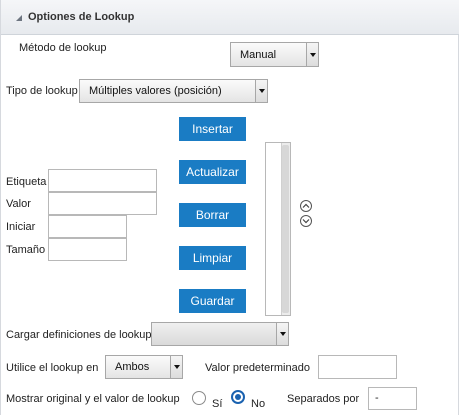 This screenshot has width=459, height=415. I want to click on utilice-value: Ambos, so click(132, 367).